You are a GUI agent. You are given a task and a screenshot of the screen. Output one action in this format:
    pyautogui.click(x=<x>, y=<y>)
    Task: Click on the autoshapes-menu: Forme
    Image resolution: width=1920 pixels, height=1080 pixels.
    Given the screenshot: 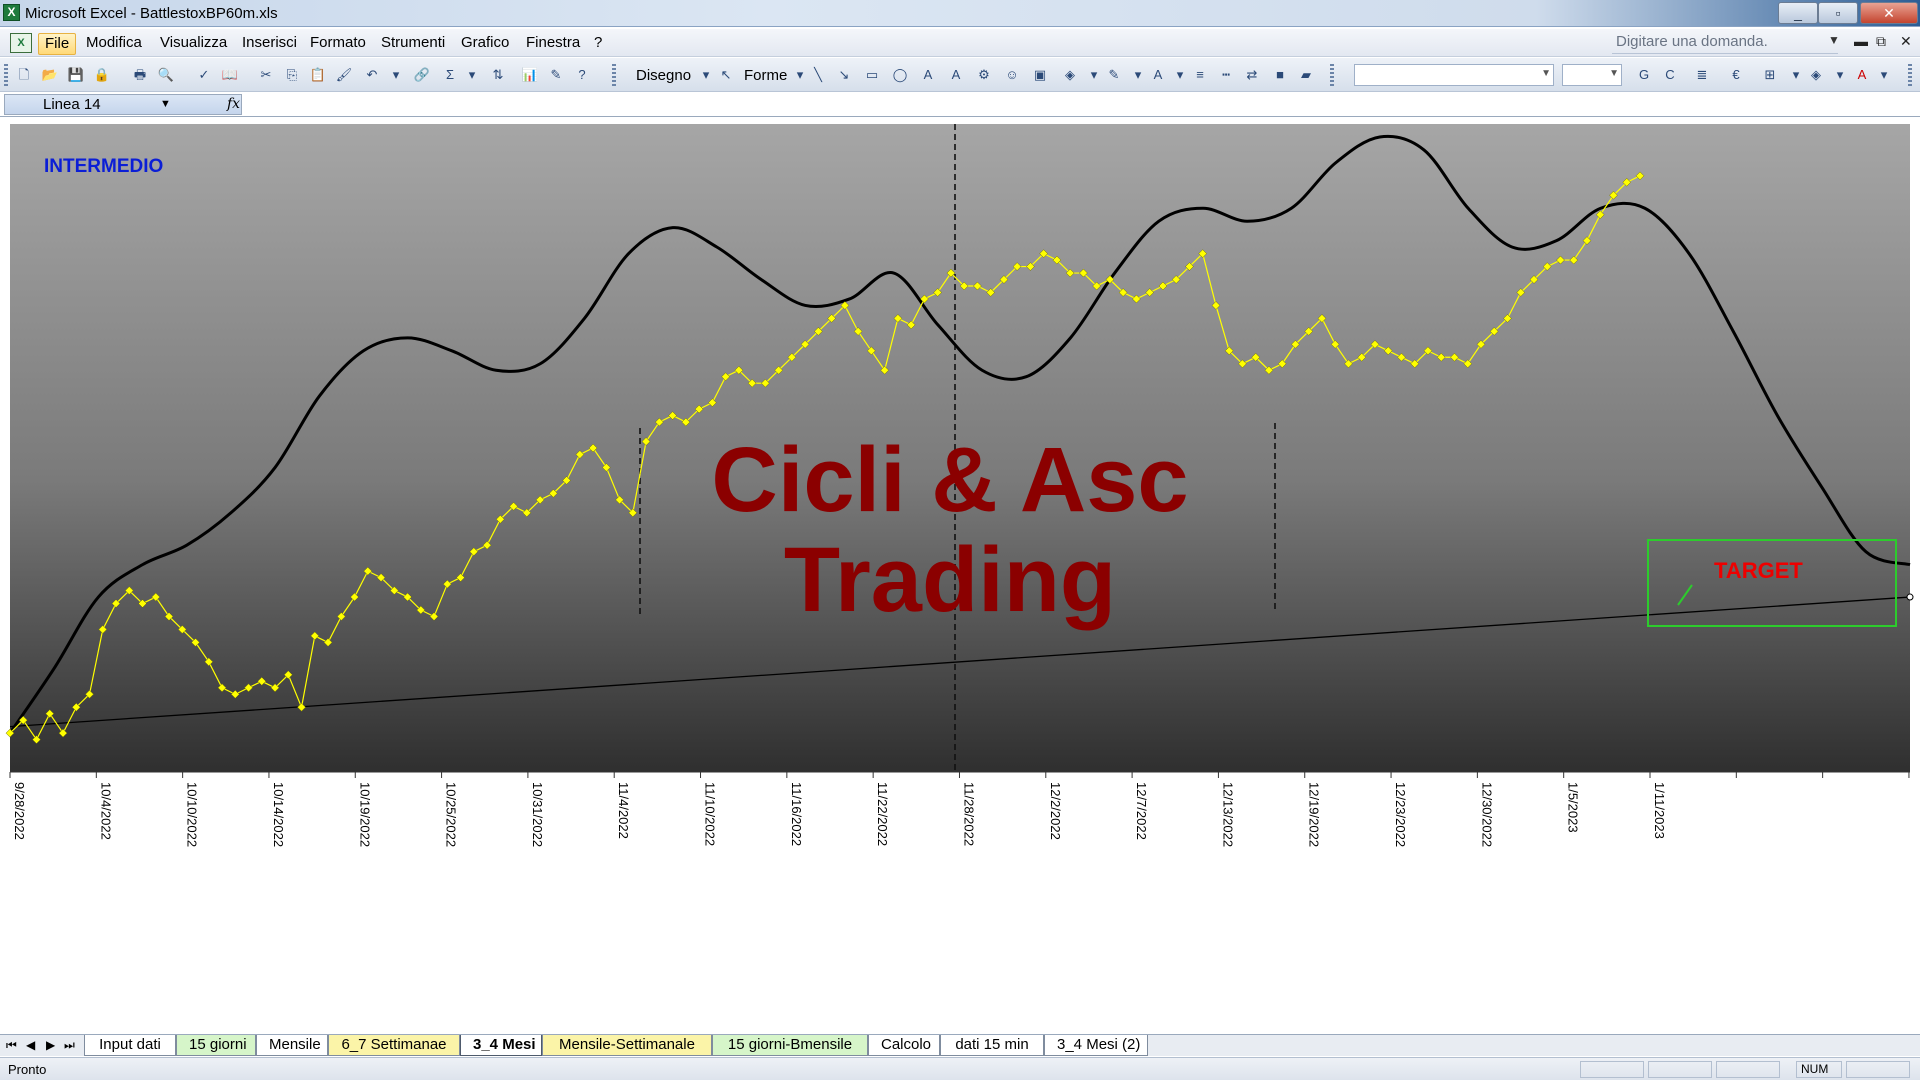 What is the action you would take?
    pyautogui.click(x=765, y=75)
    